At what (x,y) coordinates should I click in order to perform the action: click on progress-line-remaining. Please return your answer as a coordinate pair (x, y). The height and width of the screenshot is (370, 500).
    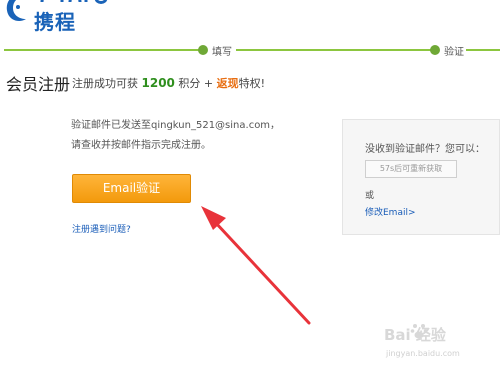
    Looking at the image, I should click on (483, 50).